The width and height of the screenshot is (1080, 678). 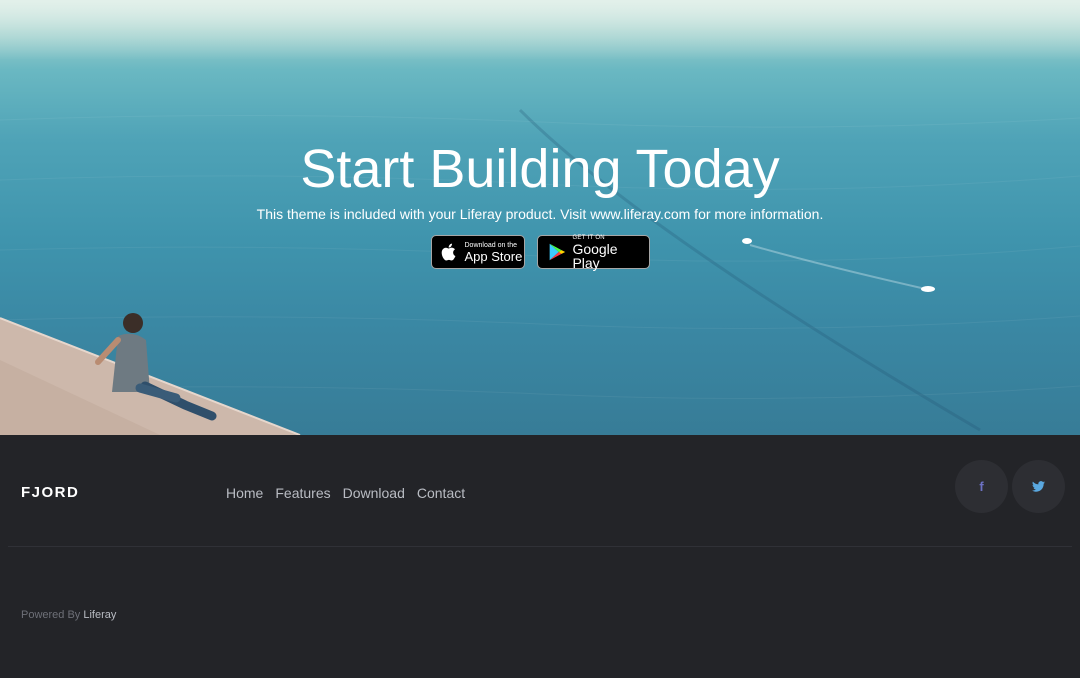 What do you see at coordinates (99, 615) in the screenshot?
I see `liferay-link: Liferay` at bounding box center [99, 615].